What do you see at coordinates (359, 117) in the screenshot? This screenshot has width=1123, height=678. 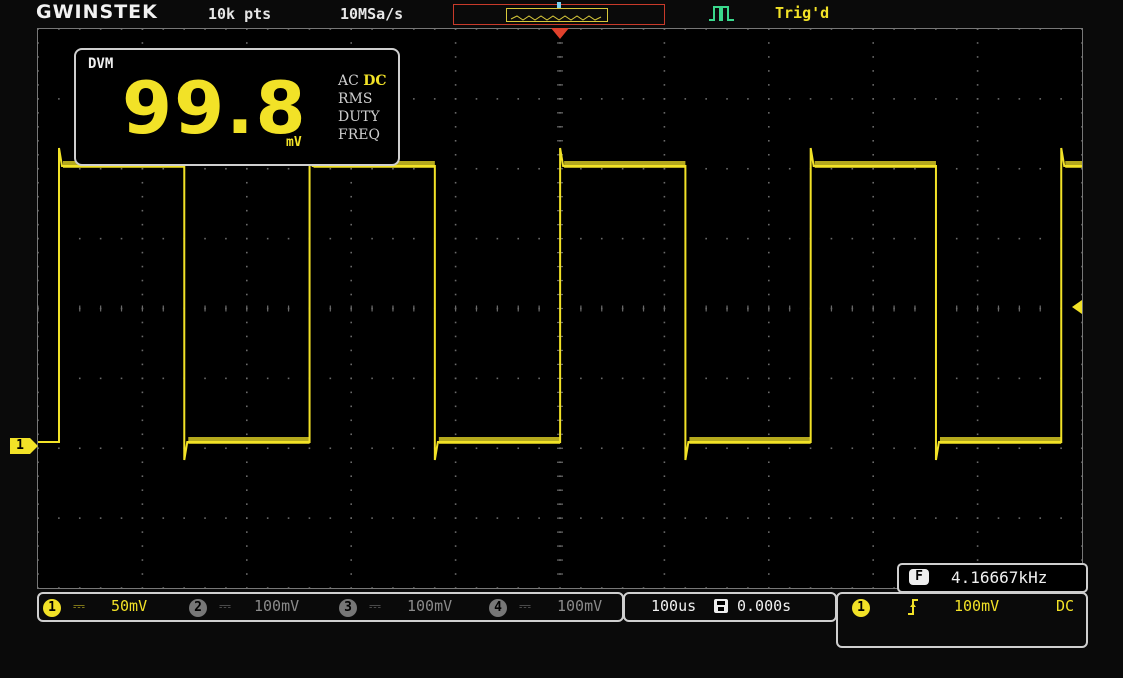 I see `dvm-mode-duty: DUTY` at bounding box center [359, 117].